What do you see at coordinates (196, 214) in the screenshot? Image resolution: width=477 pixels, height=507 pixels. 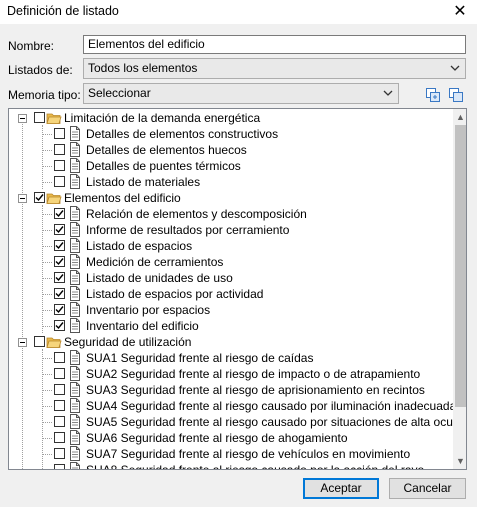 I see `tree-item-label: Relación de elementos y descomposición` at bounding box center [196, 214].